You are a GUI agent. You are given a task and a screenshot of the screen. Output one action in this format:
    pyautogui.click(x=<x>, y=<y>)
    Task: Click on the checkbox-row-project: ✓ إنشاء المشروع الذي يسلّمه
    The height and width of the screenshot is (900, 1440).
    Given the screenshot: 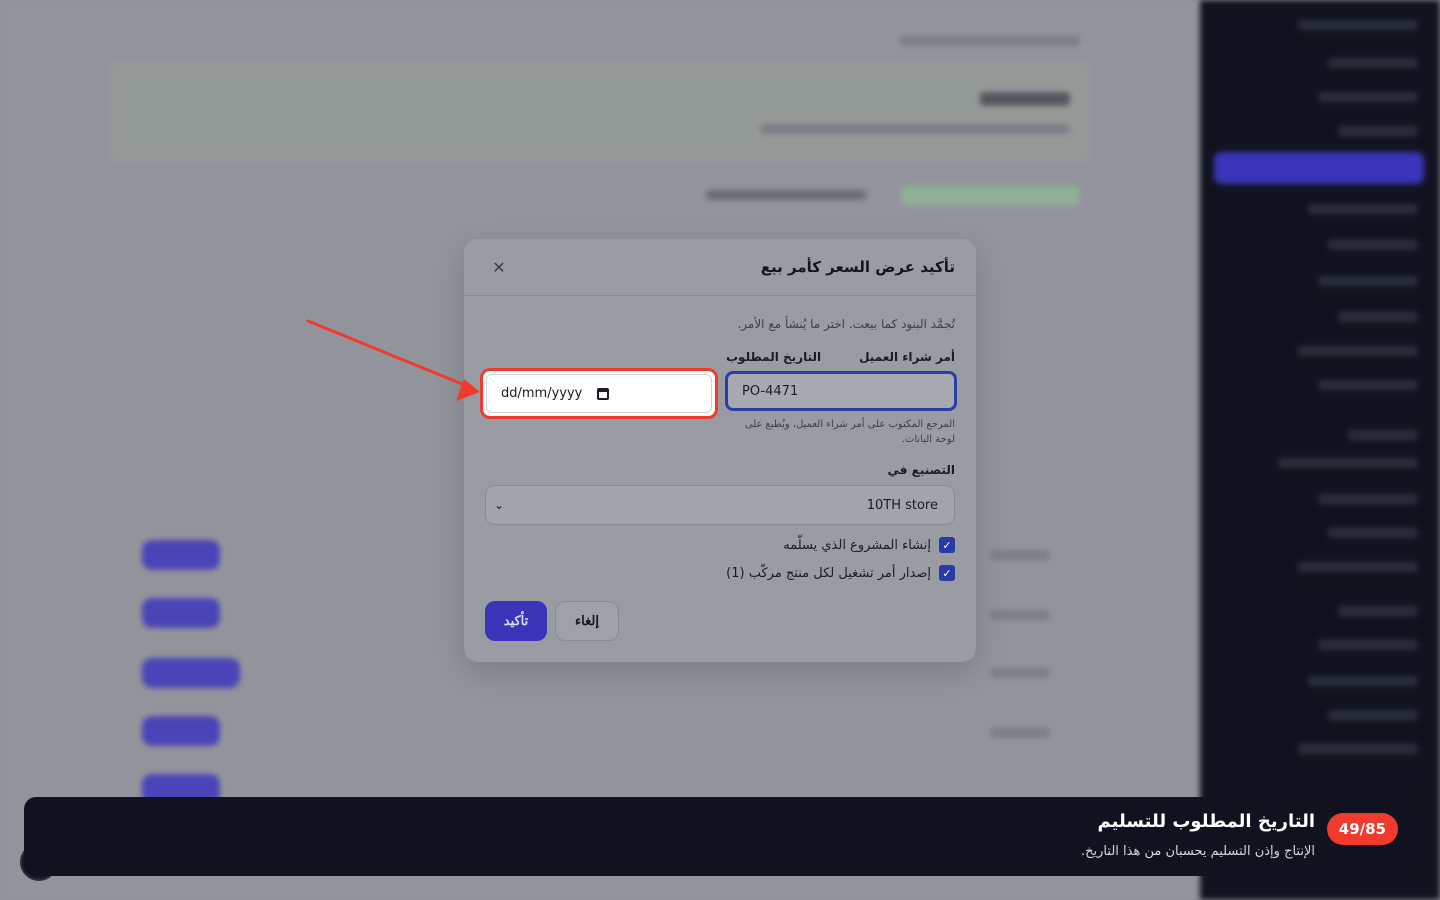 What is the action you would take?
    pyautogui.click(x=869, y=545)
    